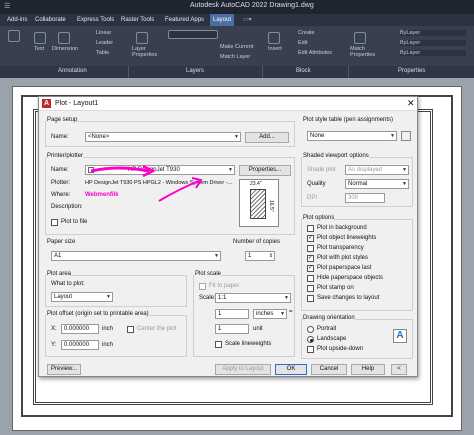 This screenshot has width=474, height=435. What do you see at coordinates (232, 314) in the screenshot?
I see `scale-numerator-input: 1` at bounding box center [232, 314].